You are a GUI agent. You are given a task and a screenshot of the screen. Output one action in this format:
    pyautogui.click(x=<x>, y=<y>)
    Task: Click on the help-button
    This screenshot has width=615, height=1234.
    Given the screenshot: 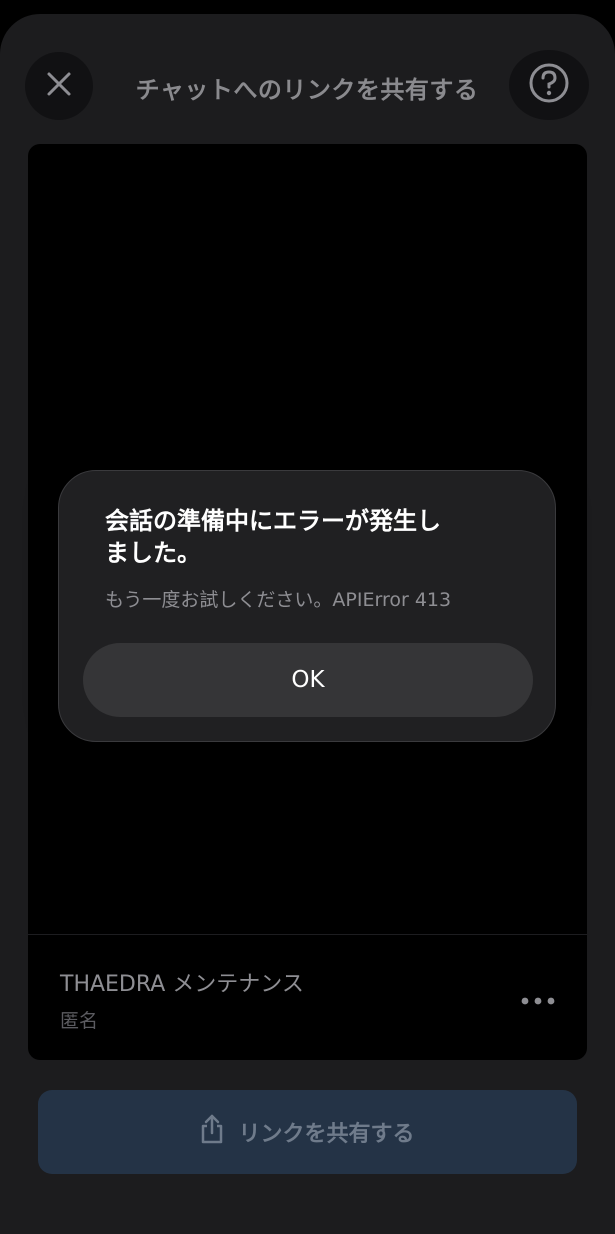 What is the action you would take?
    pyautogui.click(x=549, y=85)
    